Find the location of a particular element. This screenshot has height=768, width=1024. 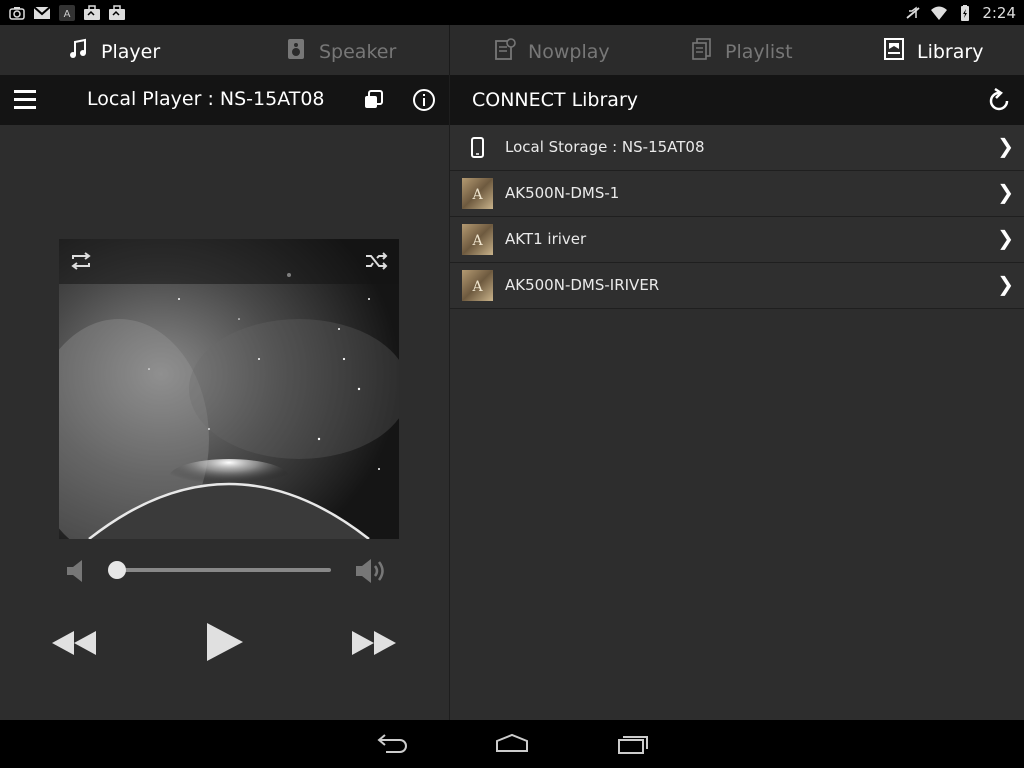

rewind-icon is located at coordinates (74, 643).